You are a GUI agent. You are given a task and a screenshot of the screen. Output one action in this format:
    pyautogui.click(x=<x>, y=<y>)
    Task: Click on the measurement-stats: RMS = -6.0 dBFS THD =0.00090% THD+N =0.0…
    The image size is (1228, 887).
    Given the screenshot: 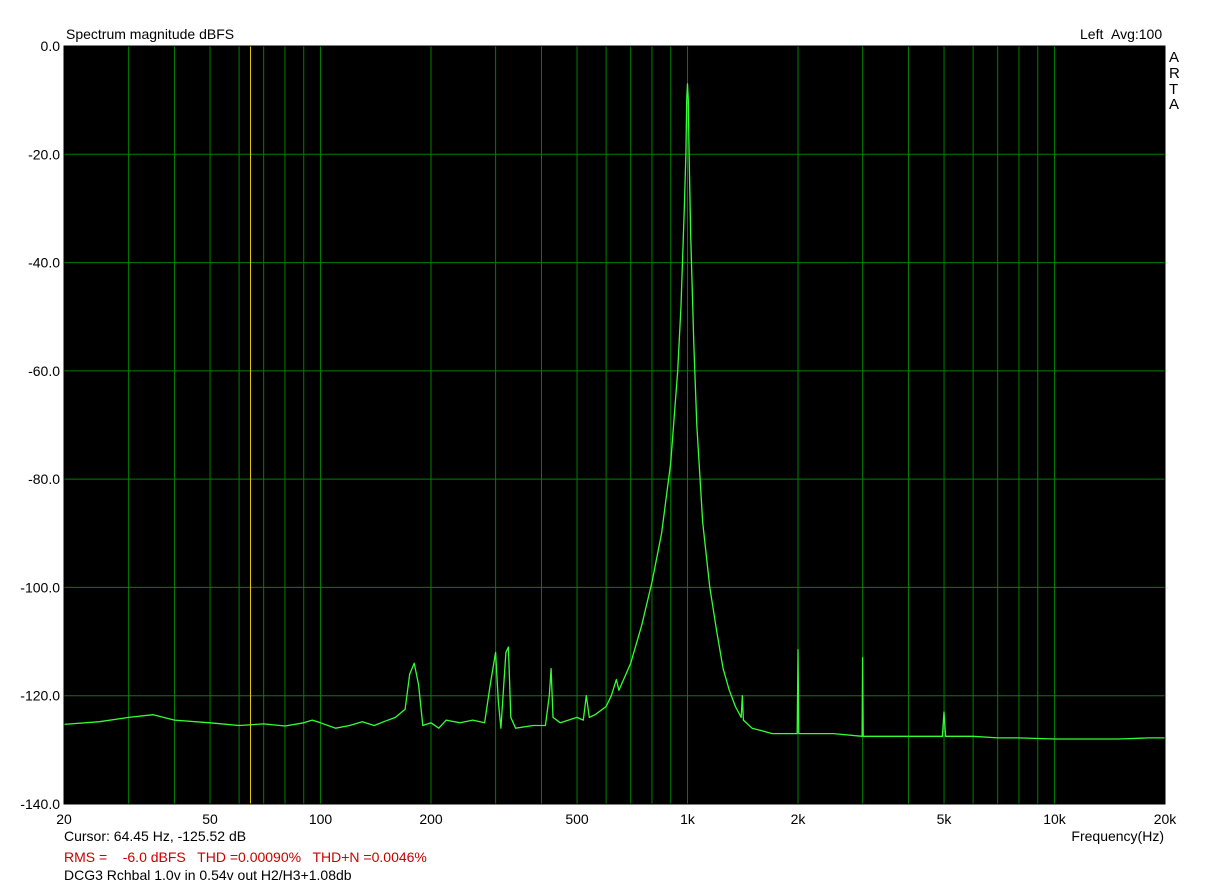 What is the action you would take?
    pyautogui.click(x=245, y=857)
    